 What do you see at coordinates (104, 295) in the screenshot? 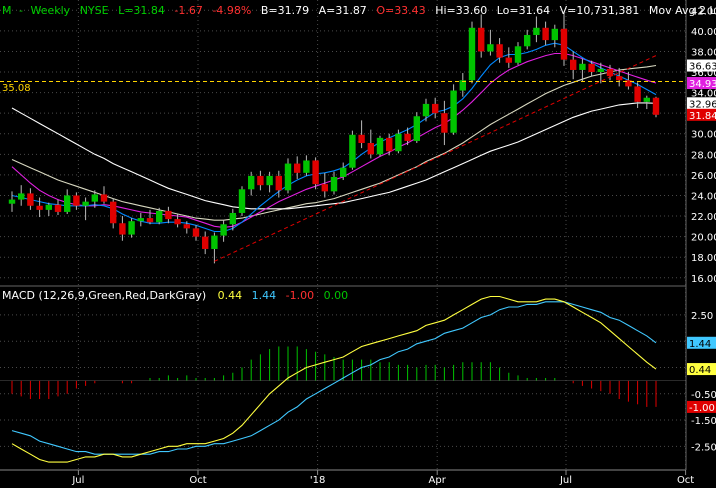
I see `macd-label: MACD (12,26,9,Green,Red,DarkGray)` at bounding box center [104, 295].